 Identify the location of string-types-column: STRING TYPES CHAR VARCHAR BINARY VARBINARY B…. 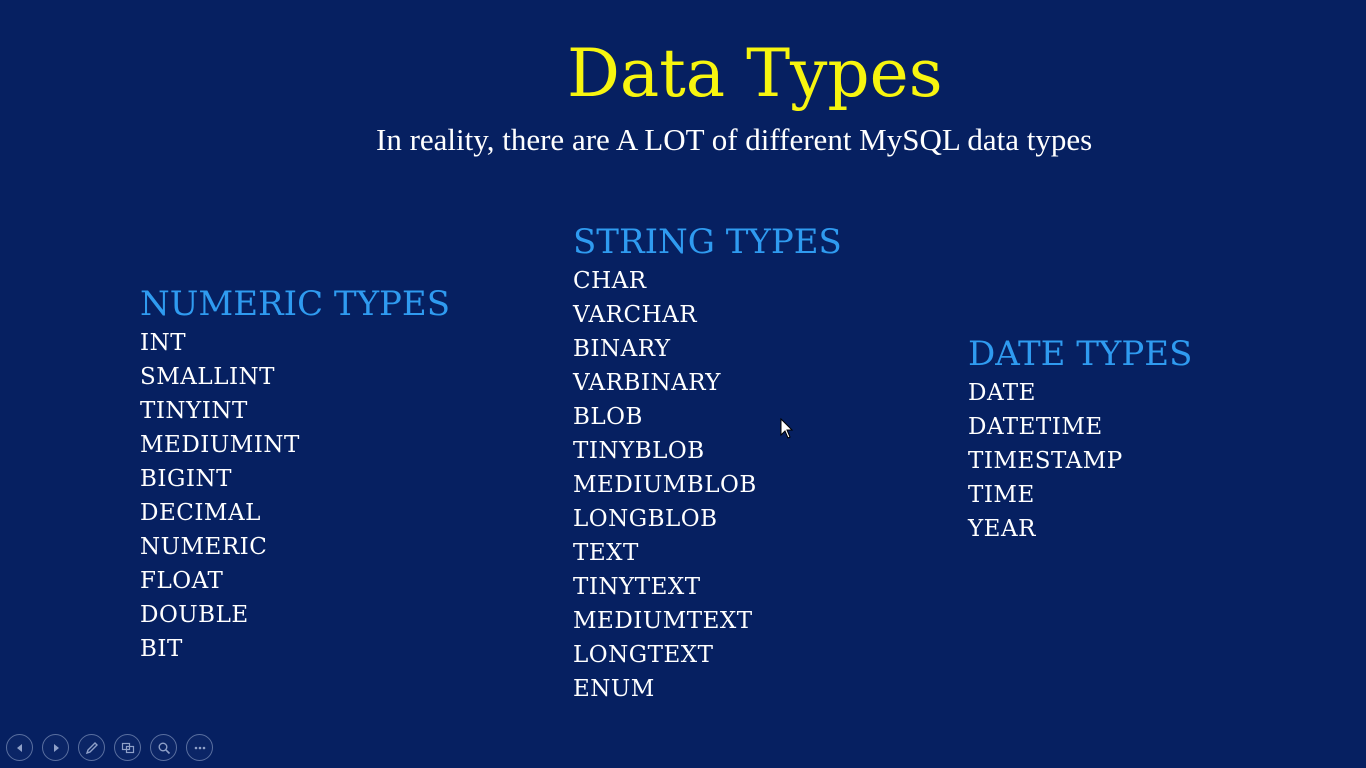
(707, 463).